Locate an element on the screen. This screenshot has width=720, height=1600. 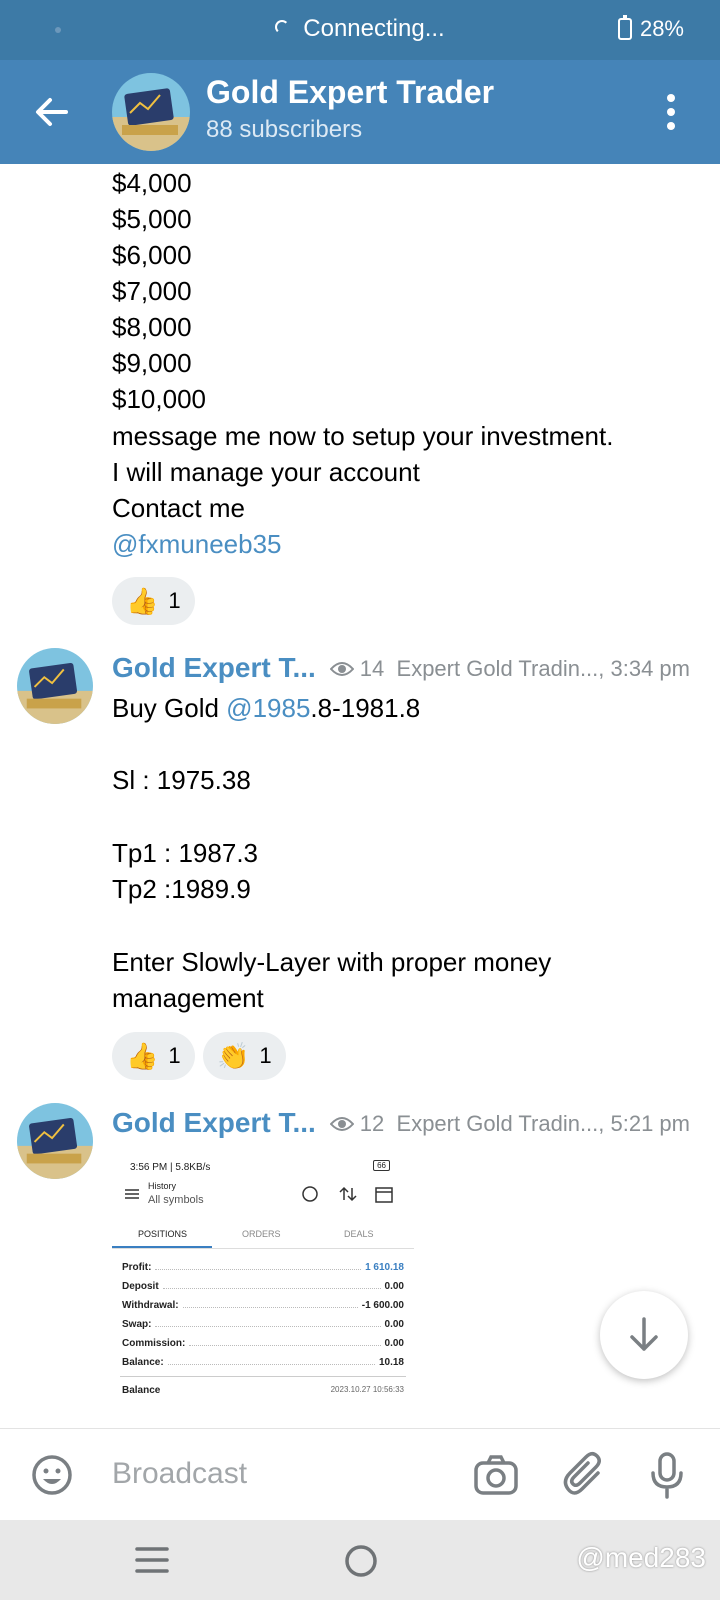
shot-title: History is located at coordinates (162, 1186).